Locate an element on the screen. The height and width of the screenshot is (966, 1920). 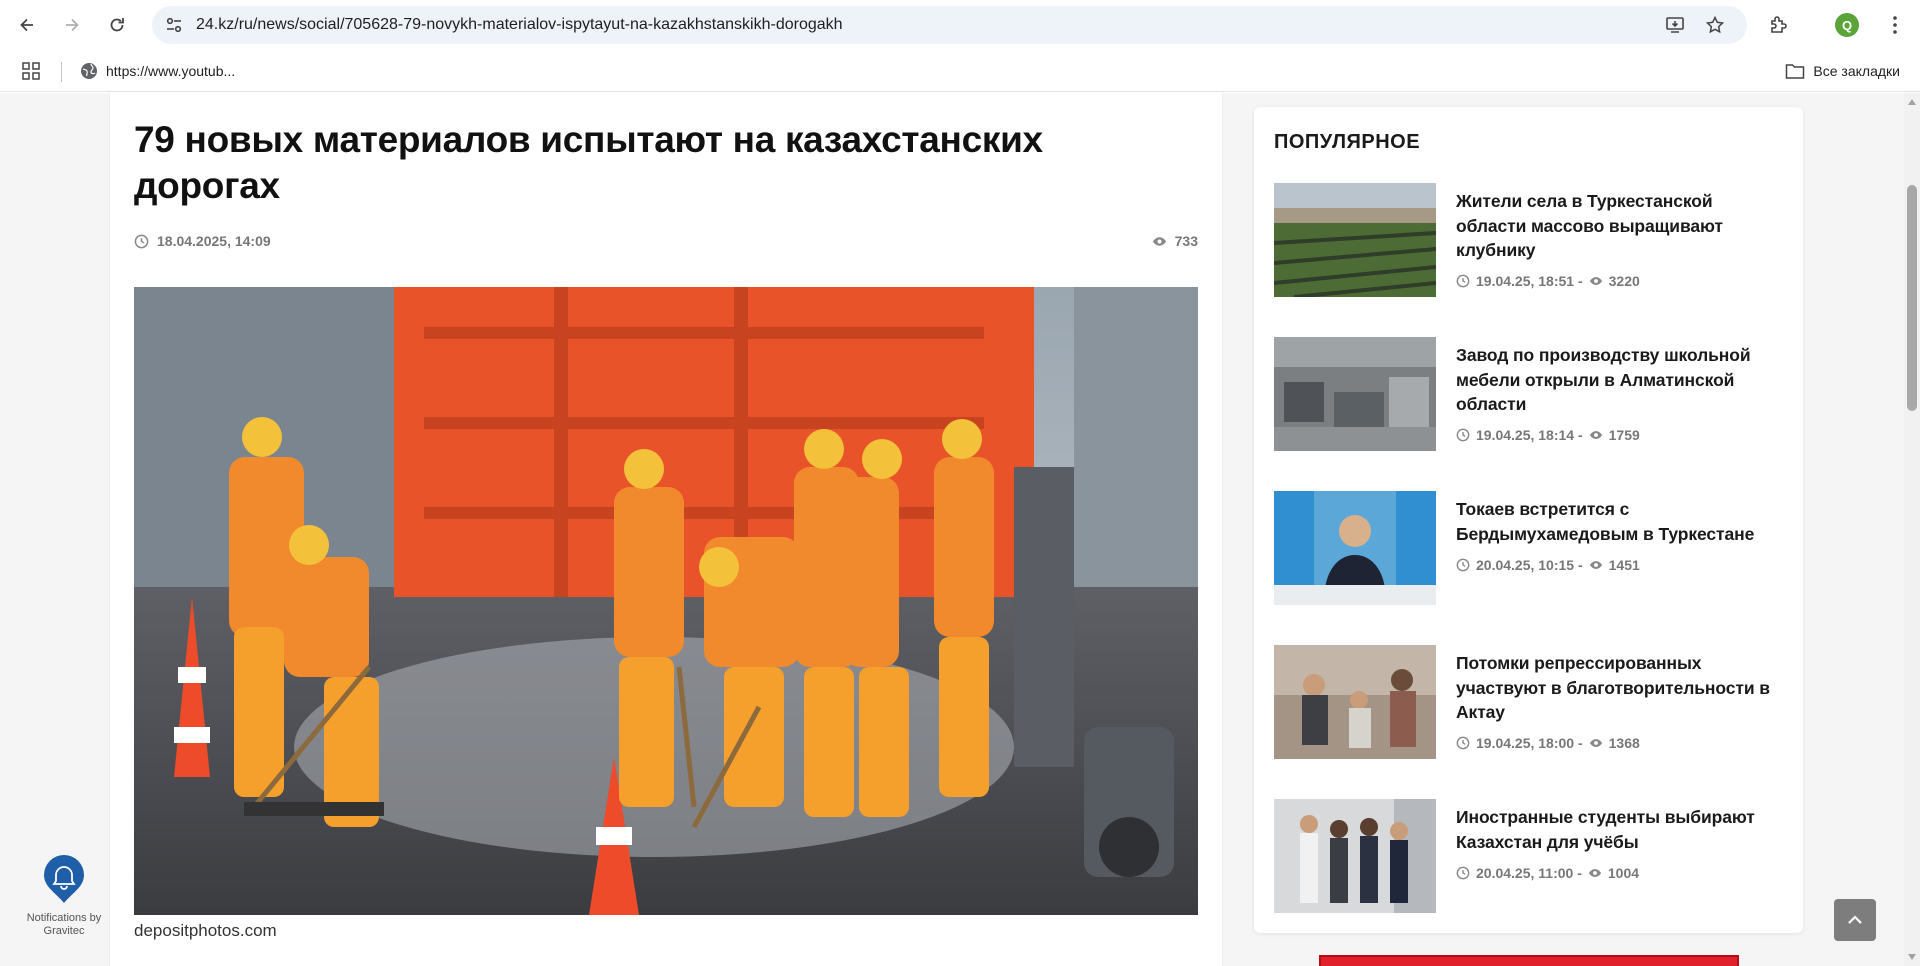
popular-item-meta: 20.04.25, 10:15 - 1451 is located at coordinates (1548, 565).